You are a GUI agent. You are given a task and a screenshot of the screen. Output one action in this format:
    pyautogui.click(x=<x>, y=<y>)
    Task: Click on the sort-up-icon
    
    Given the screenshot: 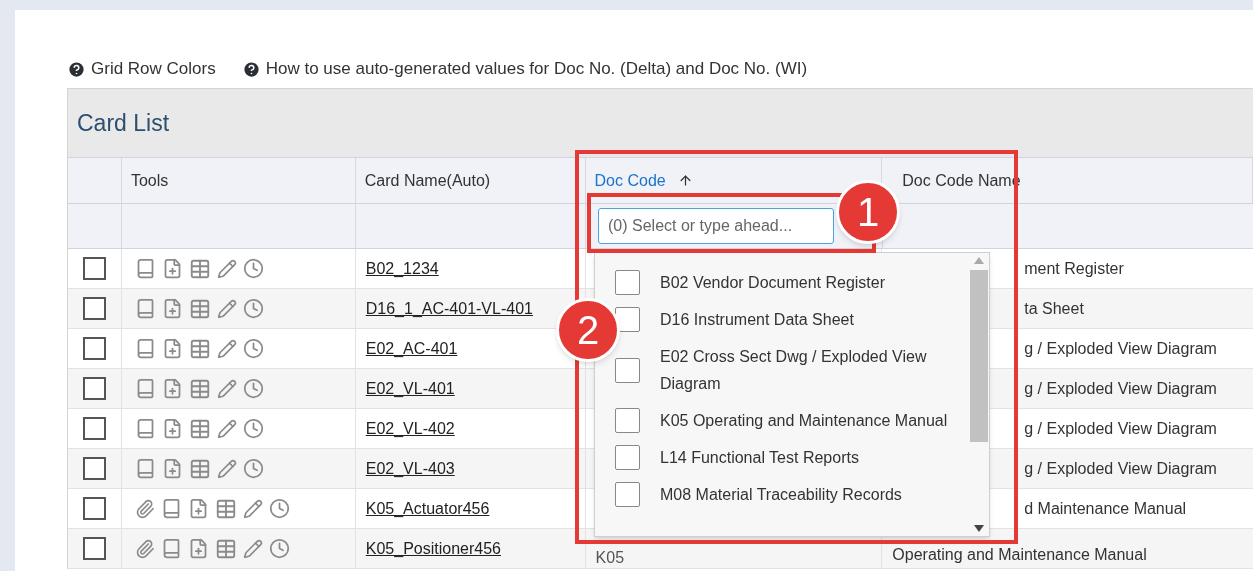 What is the action you would take?
    pyautogui.click(x=685, y=180)
    